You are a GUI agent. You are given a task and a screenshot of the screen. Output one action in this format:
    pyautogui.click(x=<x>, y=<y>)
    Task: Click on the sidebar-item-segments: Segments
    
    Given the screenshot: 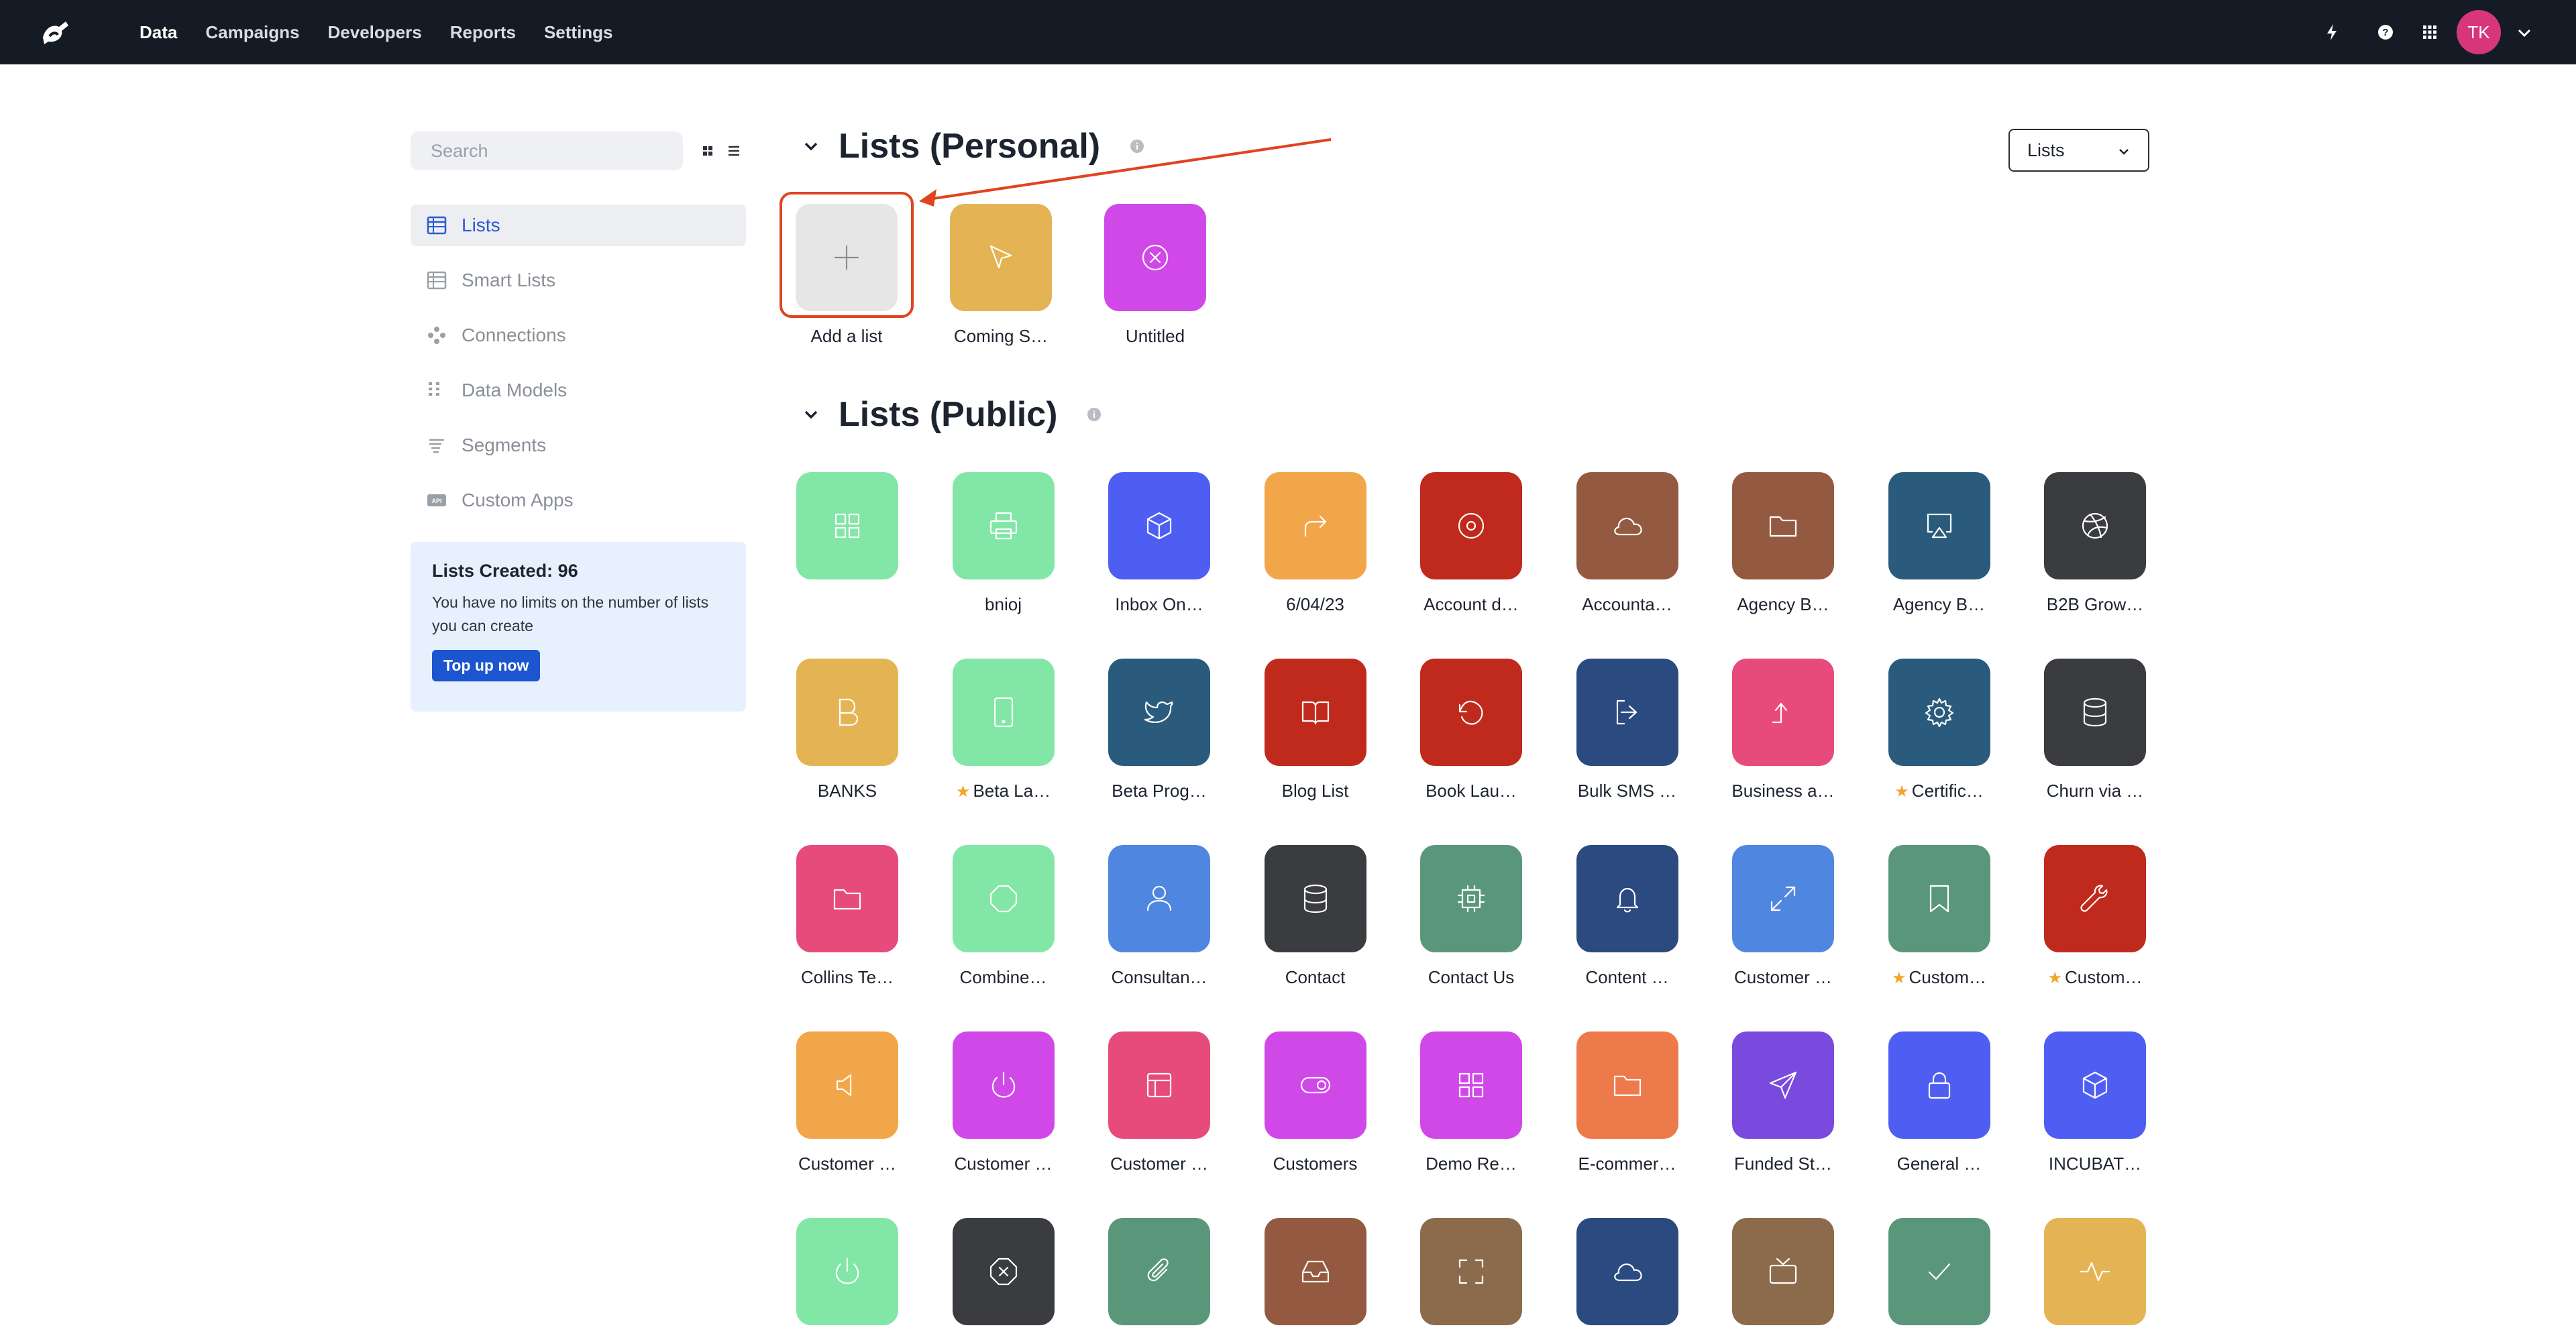 What is the action you would take?
    pyautogui.click(x=578, y=445)
    